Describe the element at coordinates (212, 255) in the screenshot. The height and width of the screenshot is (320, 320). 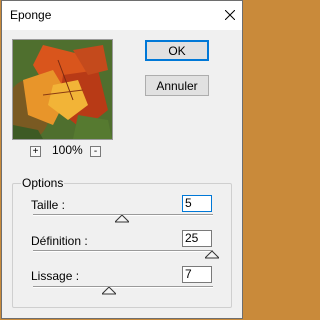
I see `definition-slider-thumb` at that location.